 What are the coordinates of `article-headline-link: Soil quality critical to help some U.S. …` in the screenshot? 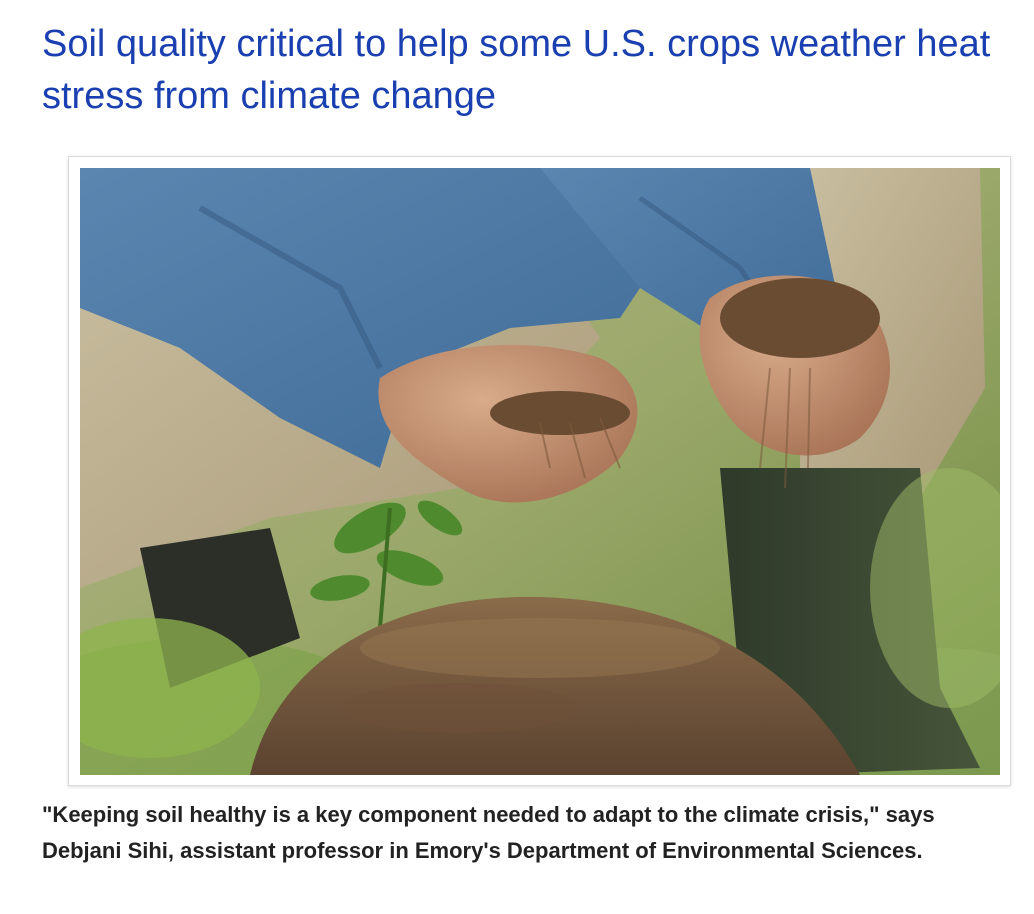 It's located at (522, 70).